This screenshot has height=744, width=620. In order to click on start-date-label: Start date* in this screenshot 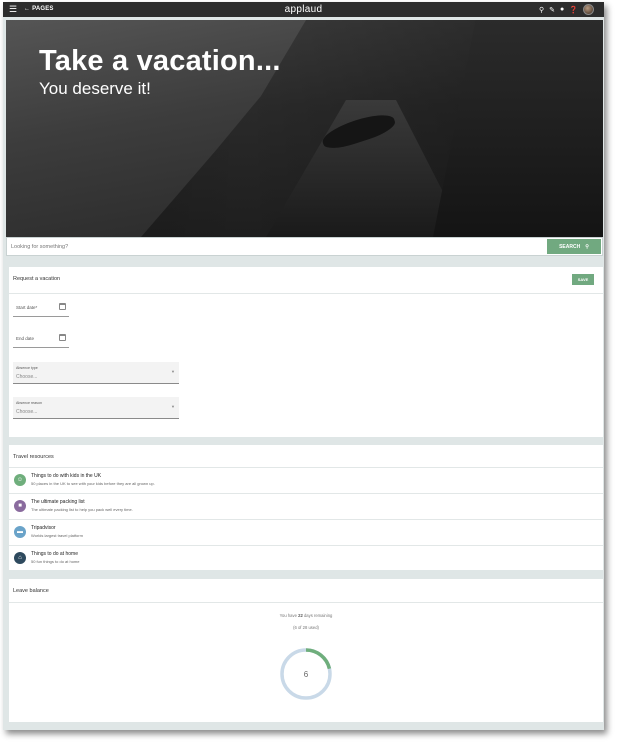, I will do `click(27, 307)`.